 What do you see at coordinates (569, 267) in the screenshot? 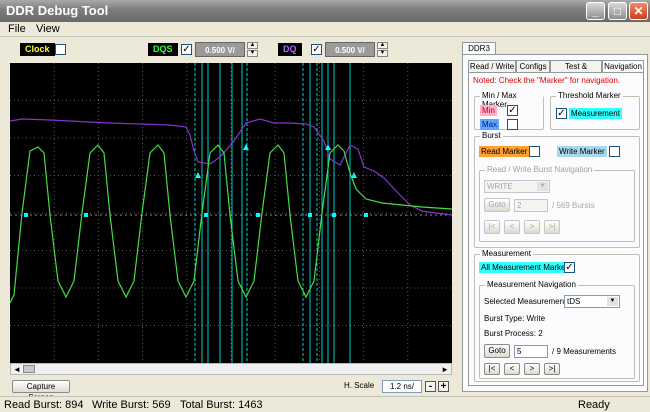
I see `all-measurement-marker-checkbox: ✓` at bounding box center [569, 267].